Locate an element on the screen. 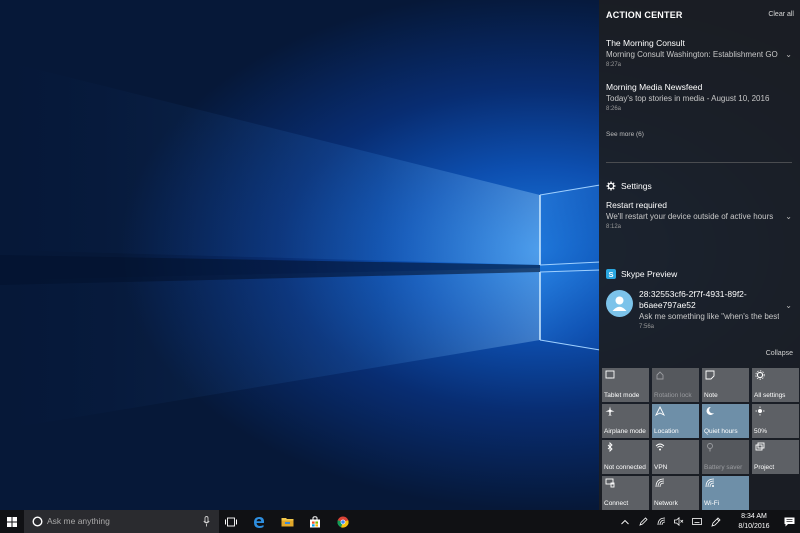  quick-action-label: Note is located at coordinates (711, 395).